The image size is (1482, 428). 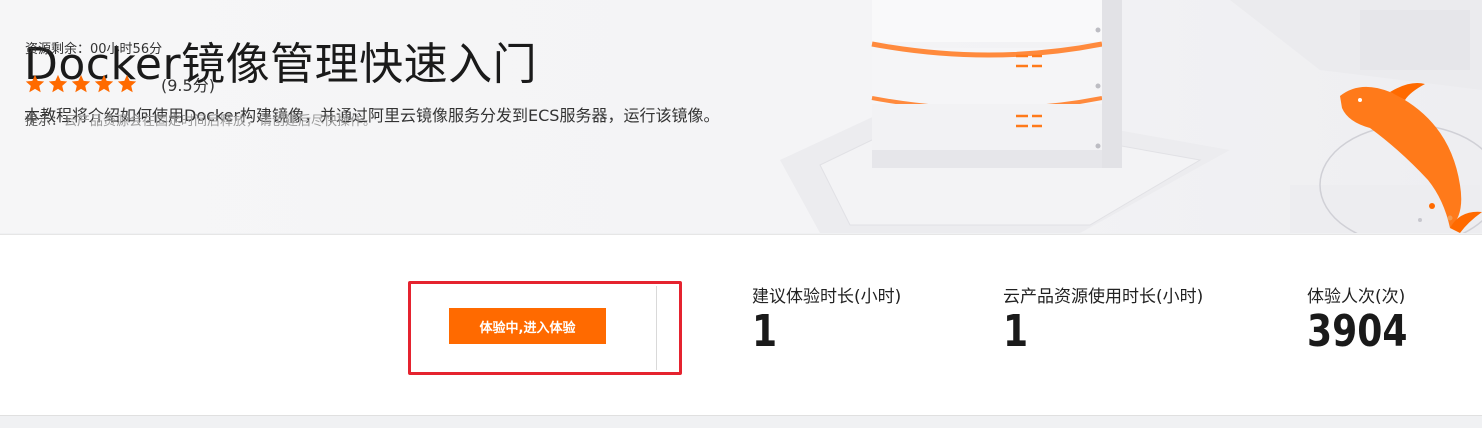 I want to click on stat-label: 体验人次(次), so click(x=1356, y=297).